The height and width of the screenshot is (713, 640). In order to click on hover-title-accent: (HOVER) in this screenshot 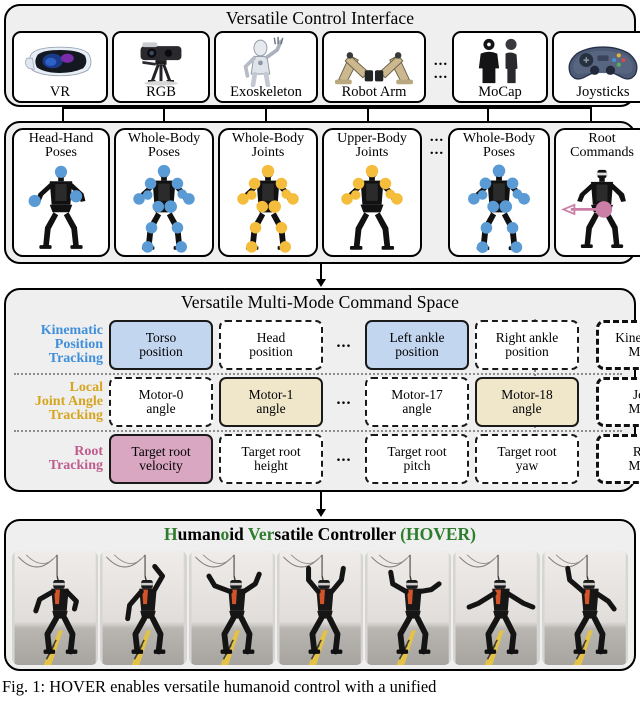, I will do `click(438, 534)`.